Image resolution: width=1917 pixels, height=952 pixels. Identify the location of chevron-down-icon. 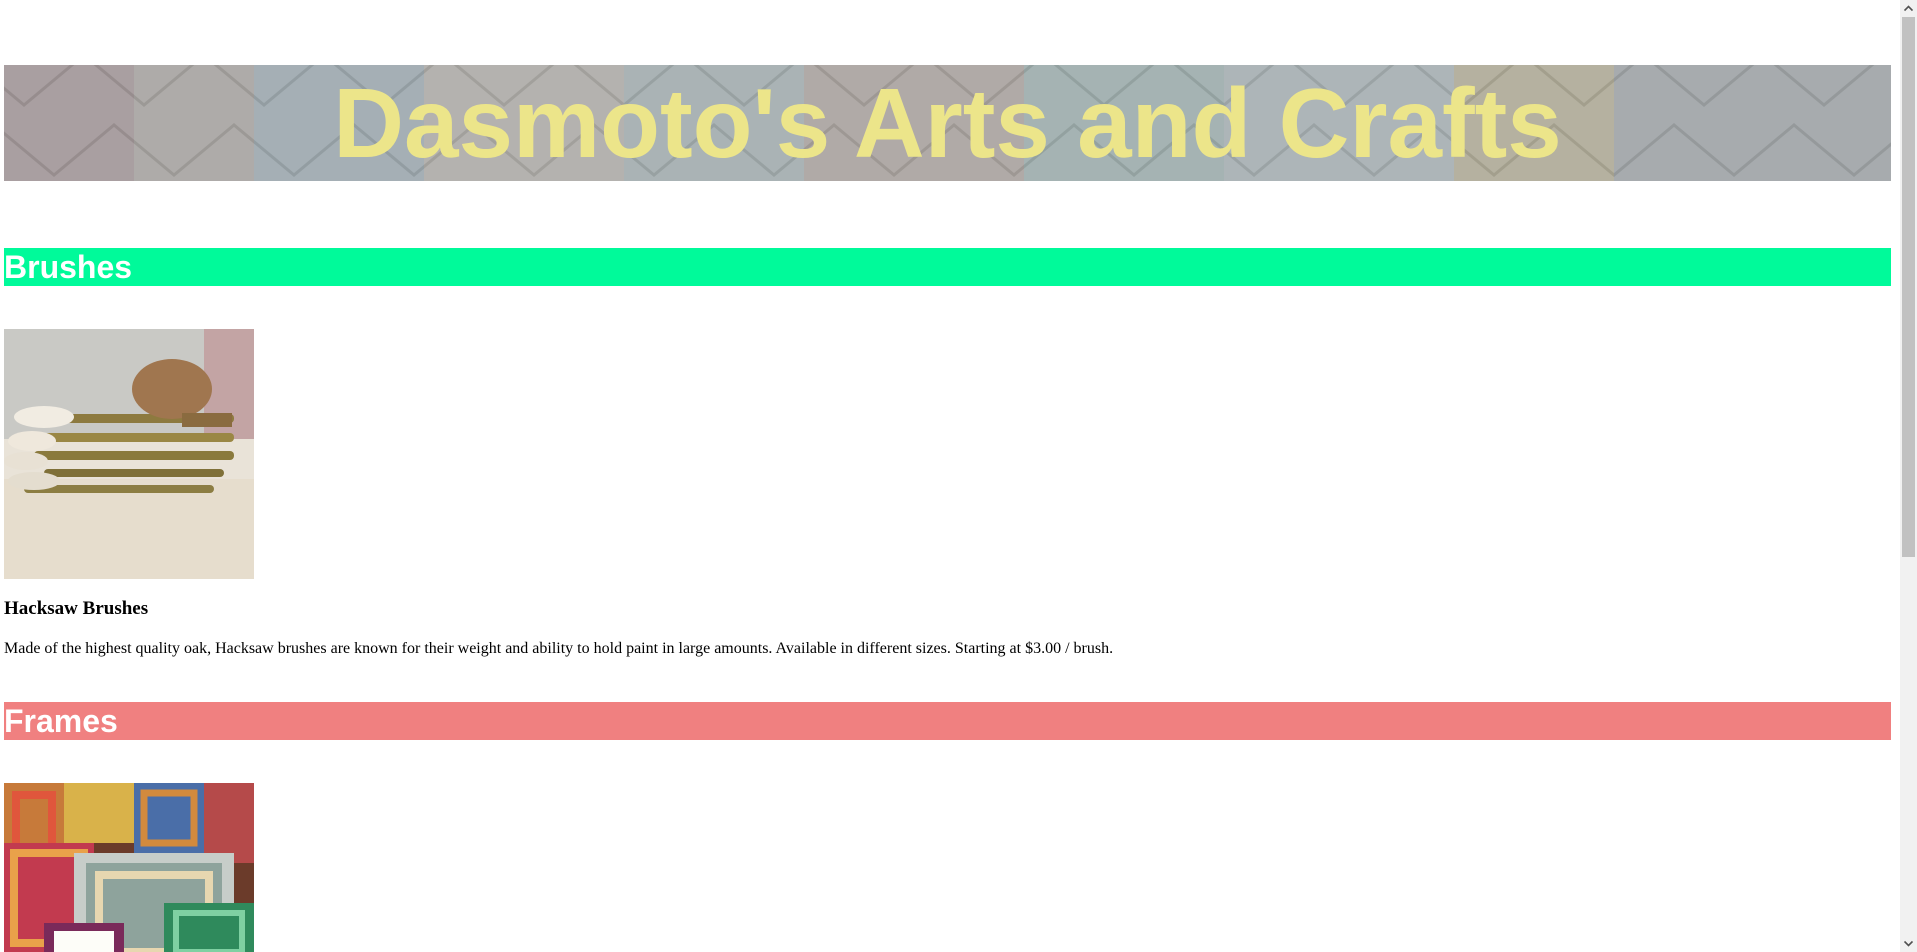
(1908, 943).